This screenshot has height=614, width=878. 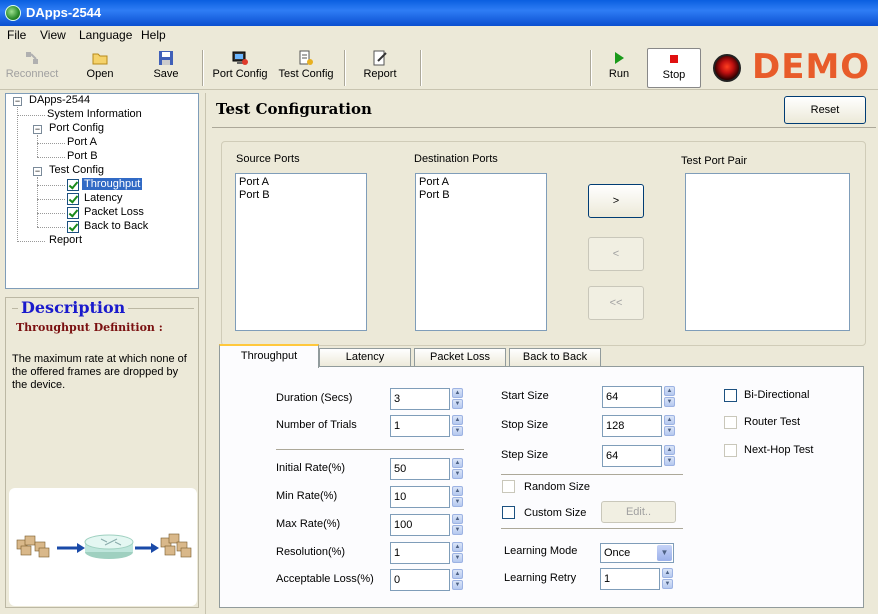 I want to click on report-button: Report, so click(x=380, y=68).